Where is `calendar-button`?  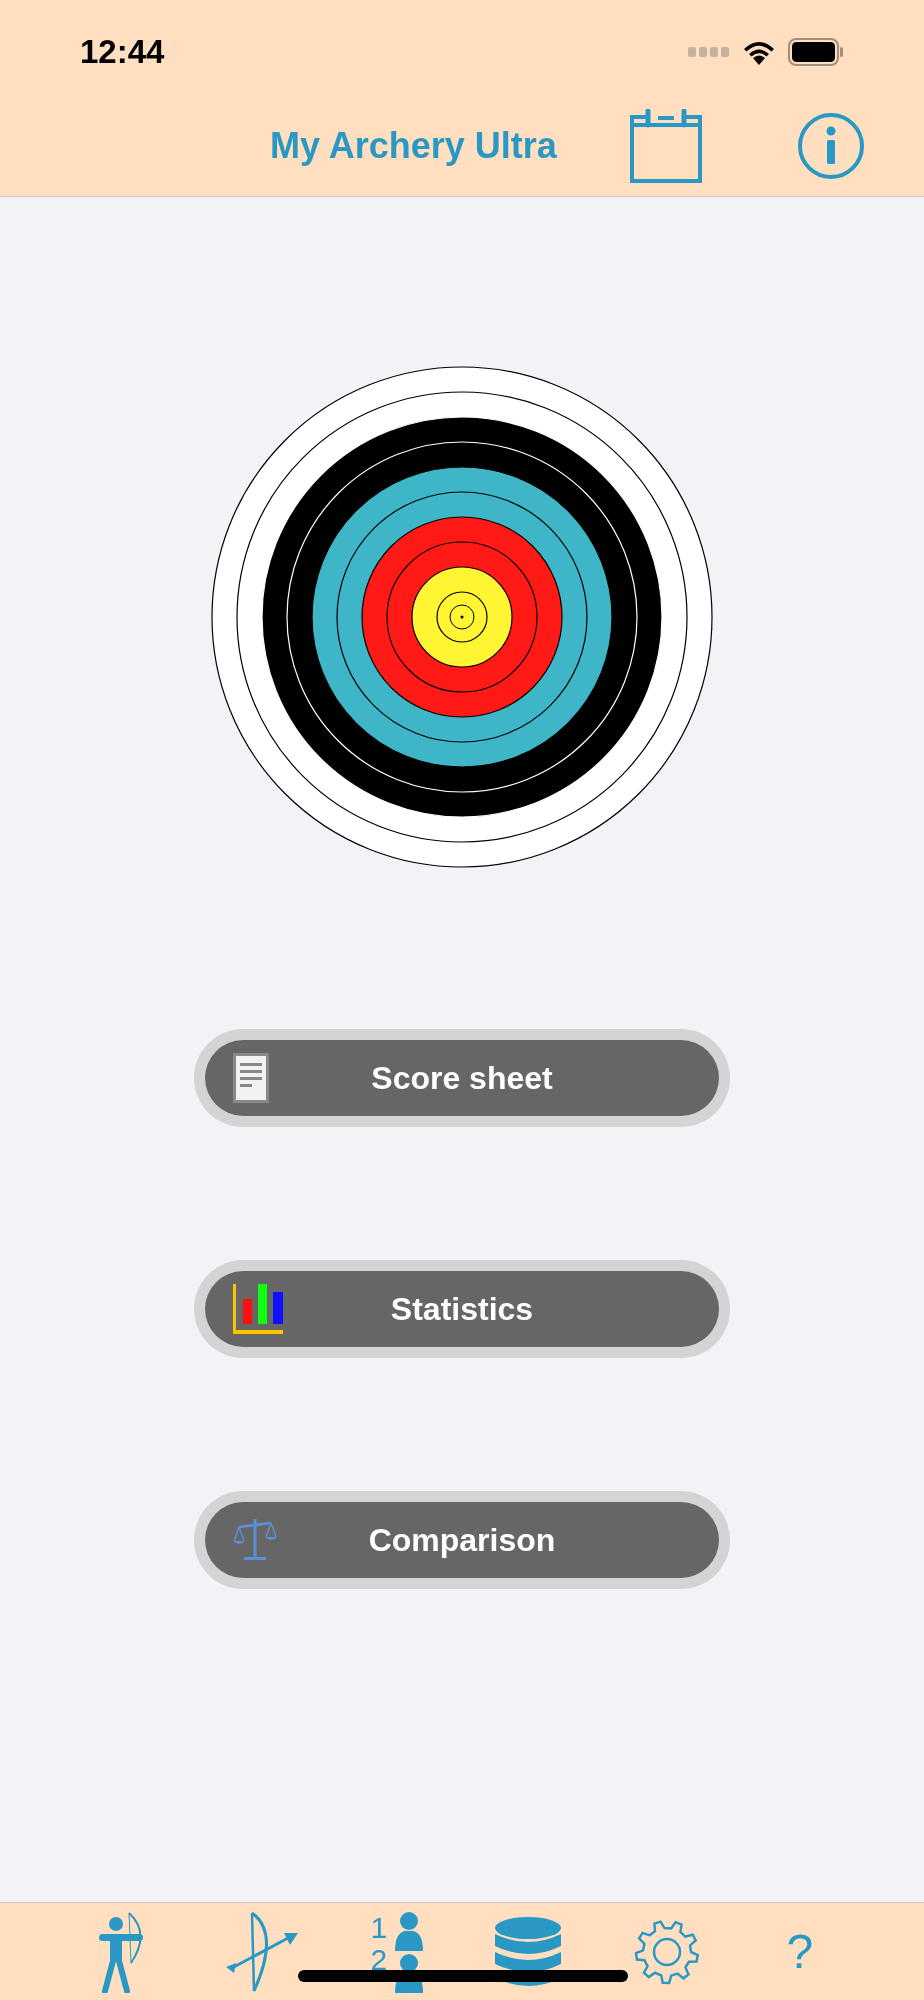
calendar-button is located at coordinates (666, 145).